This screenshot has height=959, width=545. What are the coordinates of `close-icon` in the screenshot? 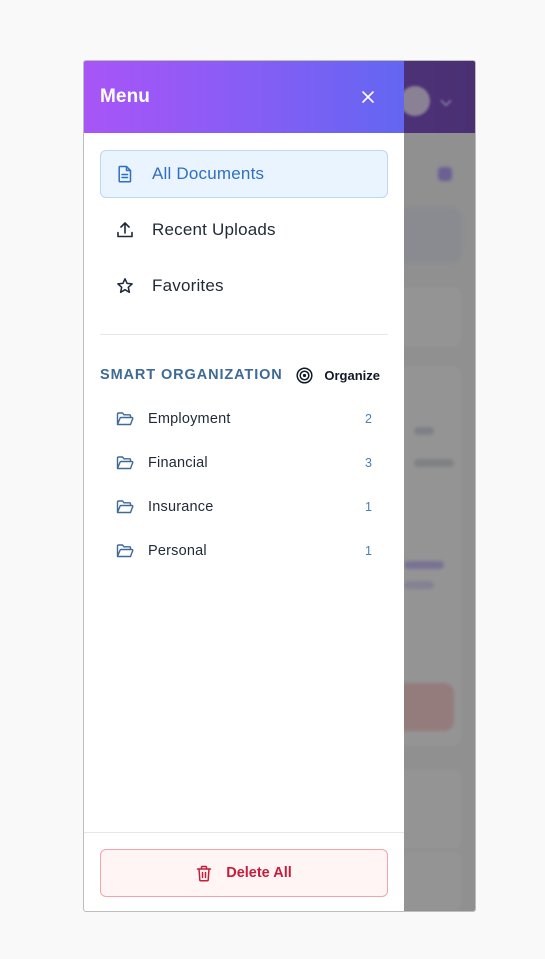 It's located at (368, 97).